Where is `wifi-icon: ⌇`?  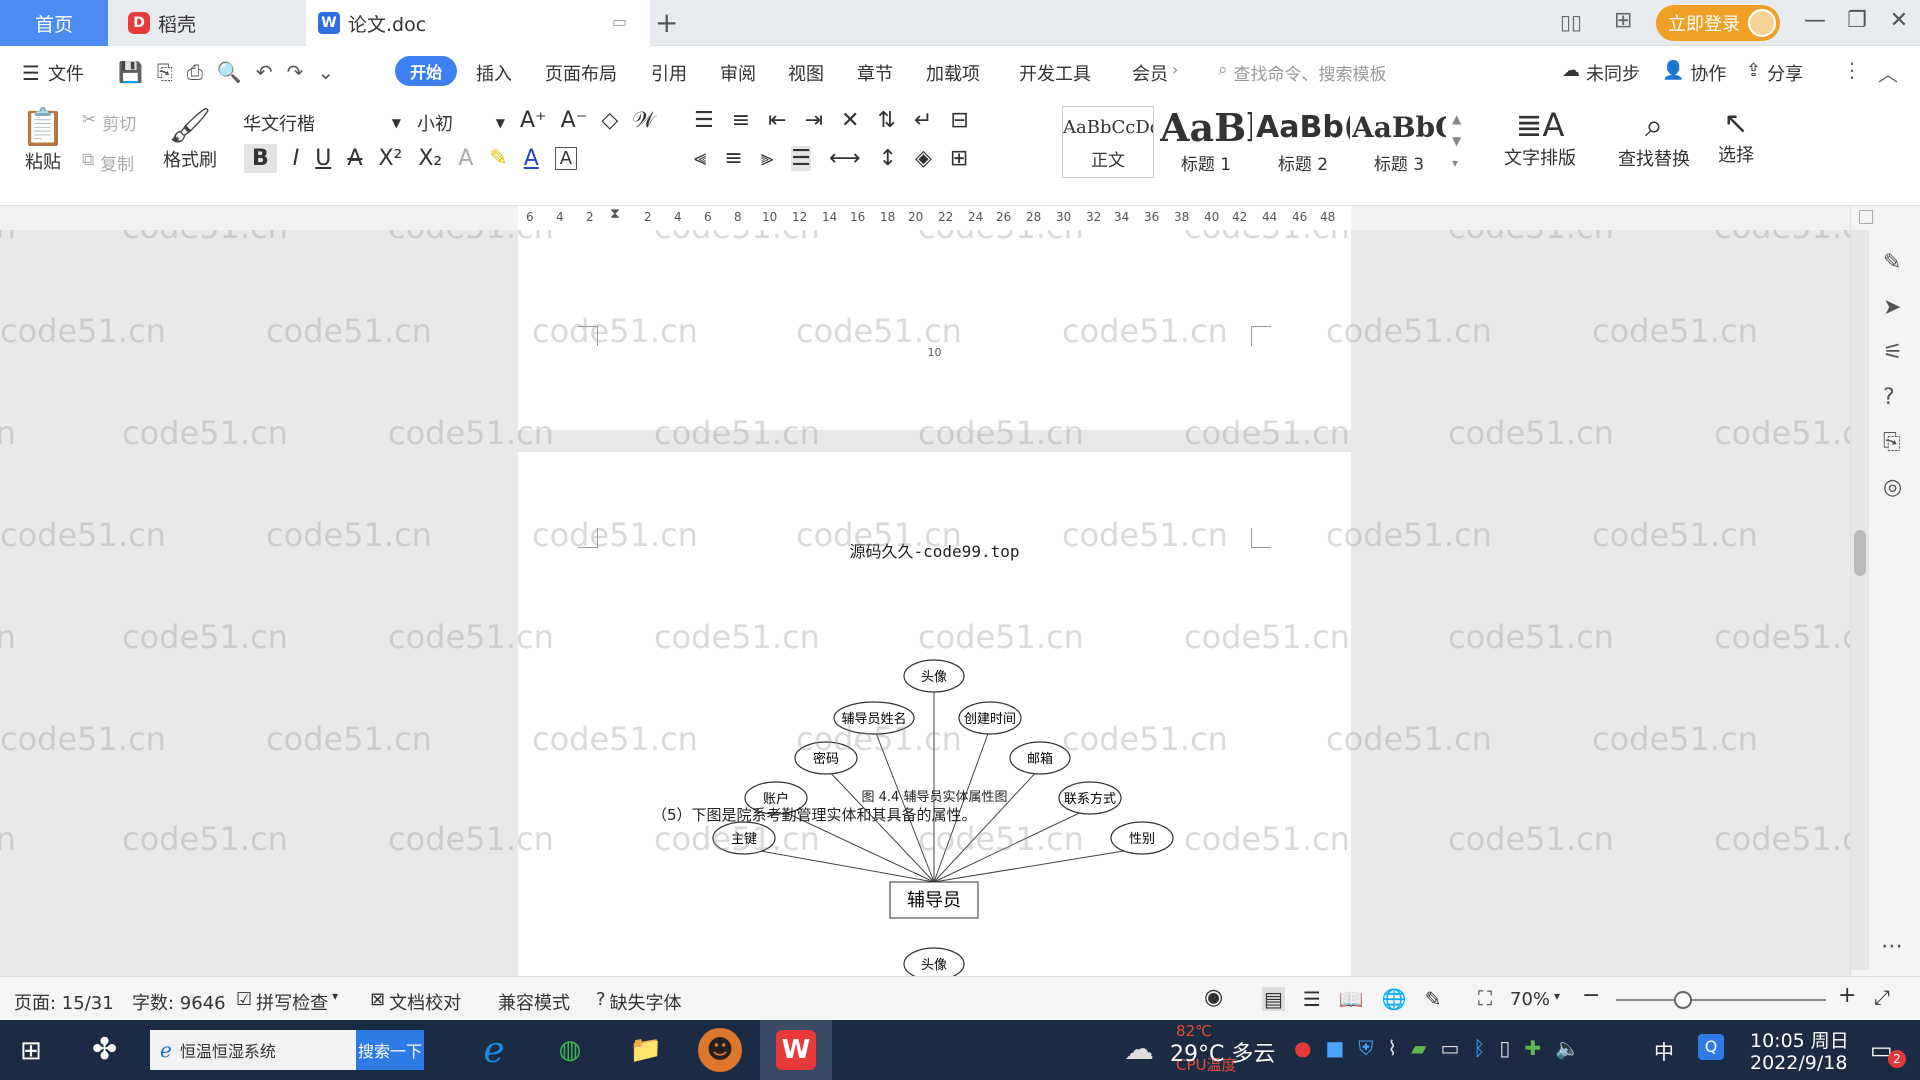 wifi-icon: ⌇ is located at coordinates (1392, 1048).